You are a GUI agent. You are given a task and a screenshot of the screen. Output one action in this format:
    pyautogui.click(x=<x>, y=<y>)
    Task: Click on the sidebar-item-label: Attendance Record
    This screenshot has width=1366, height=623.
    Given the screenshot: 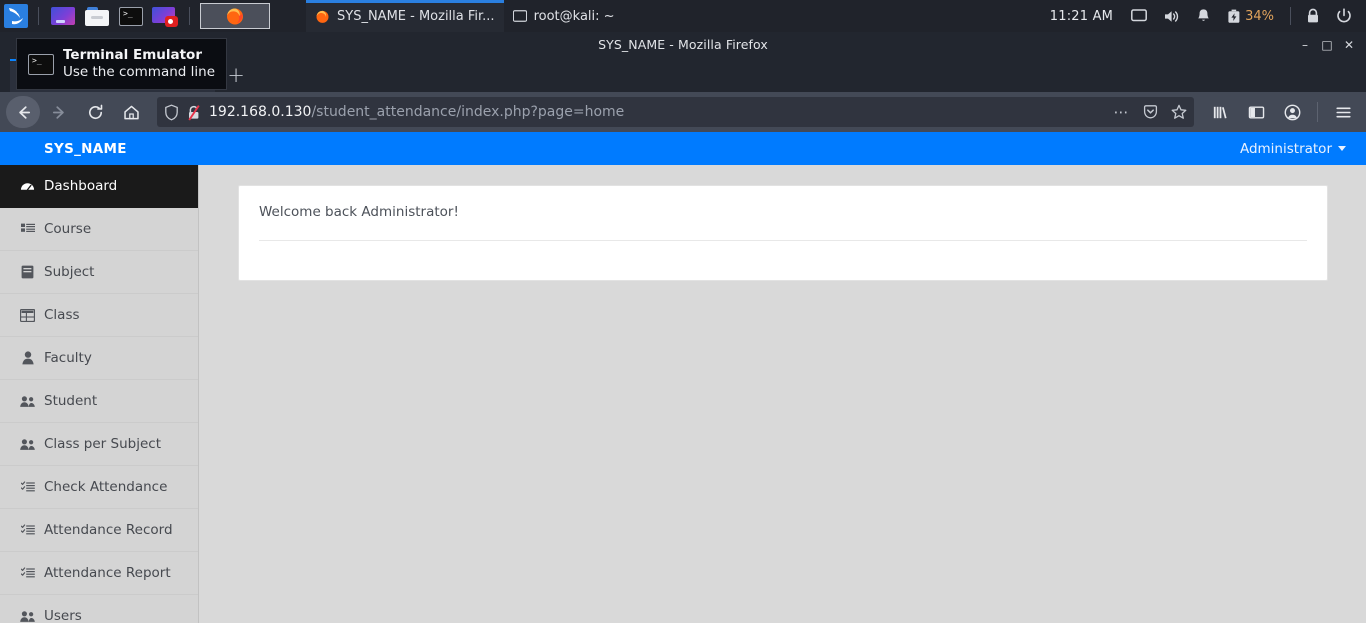 What is the action you would take?
    pyautogui.click(x=108, y=530)
    